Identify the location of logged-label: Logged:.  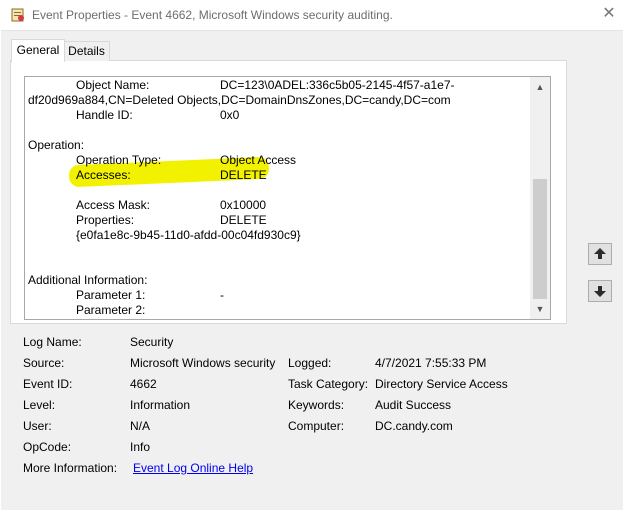
(310, 363).